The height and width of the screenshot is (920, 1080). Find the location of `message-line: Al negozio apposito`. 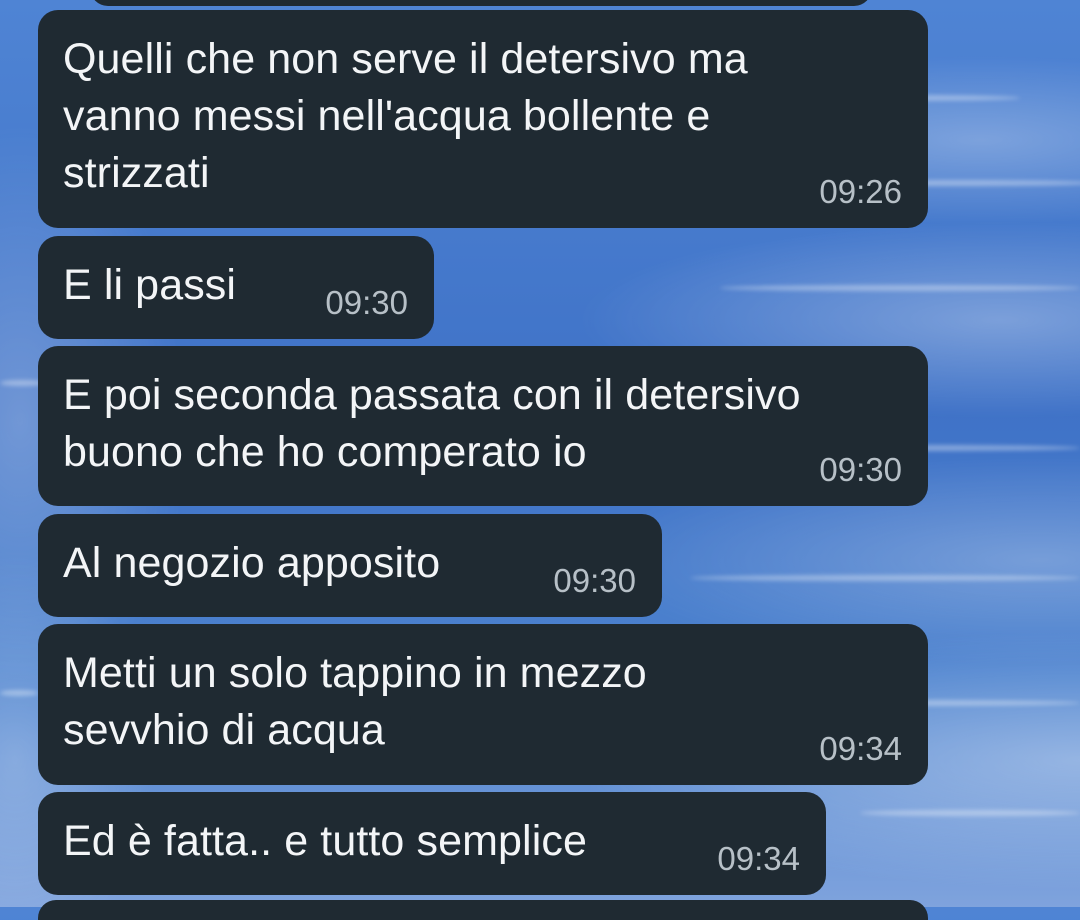

message-line: Al negozio apposito is located at coordinates (252, 563).